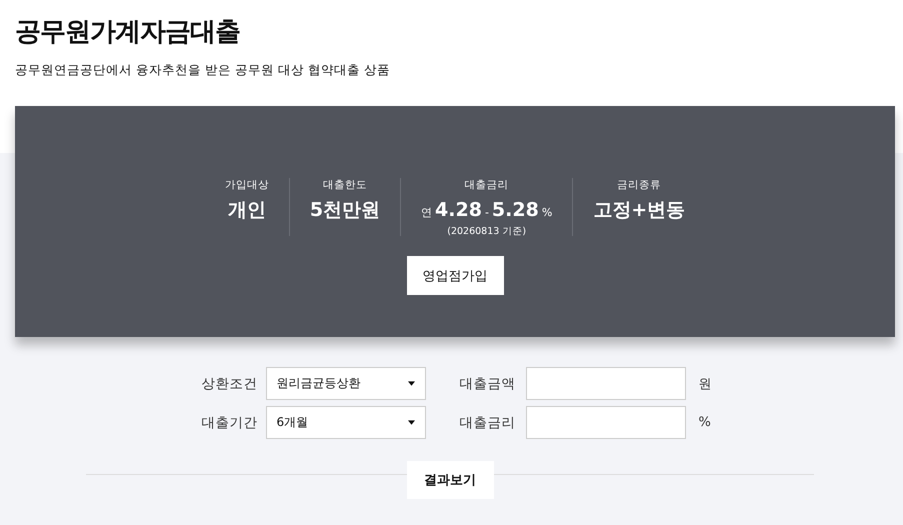 This screenshot has width=903, height=525. What do you see at coordinates (246, 185) in the screenshot?
I see `stat-label: 가입대상` at bounding box center [246, 185].